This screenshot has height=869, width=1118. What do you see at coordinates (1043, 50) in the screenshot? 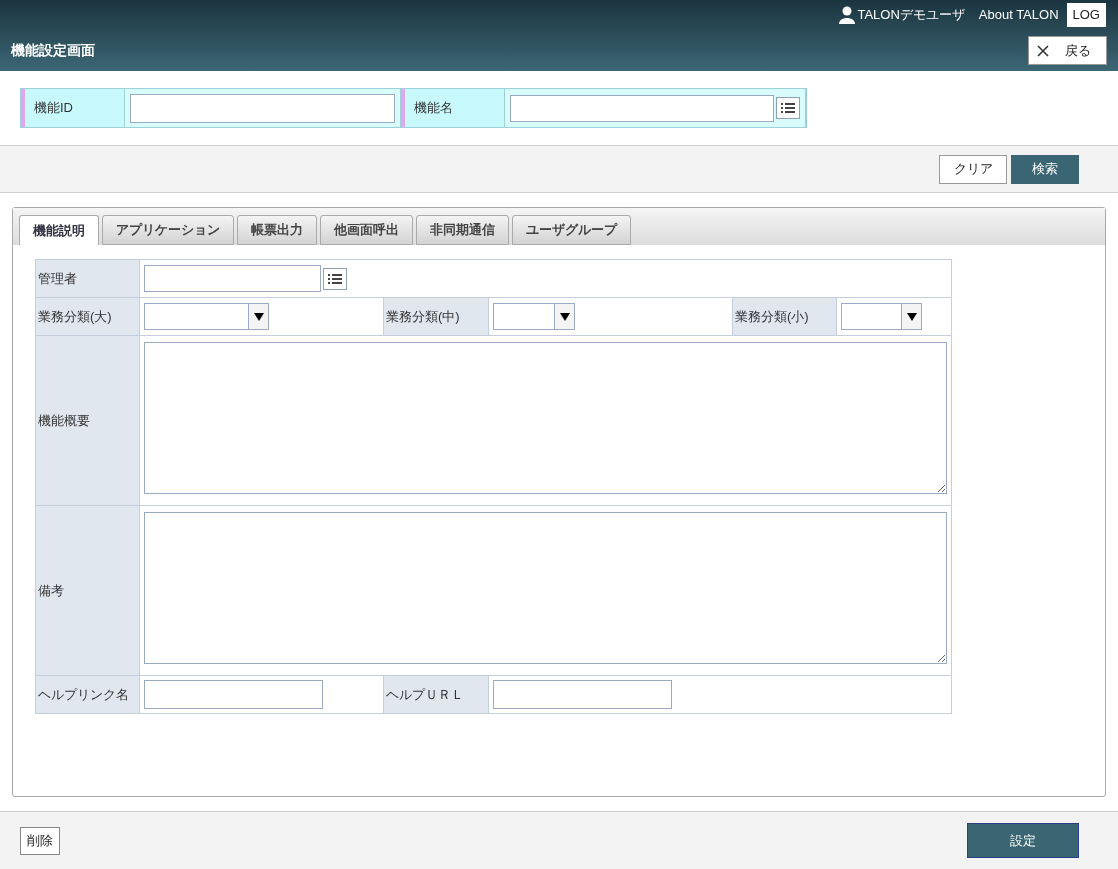
I see `close-icon` at bounding box center [1043, 50].